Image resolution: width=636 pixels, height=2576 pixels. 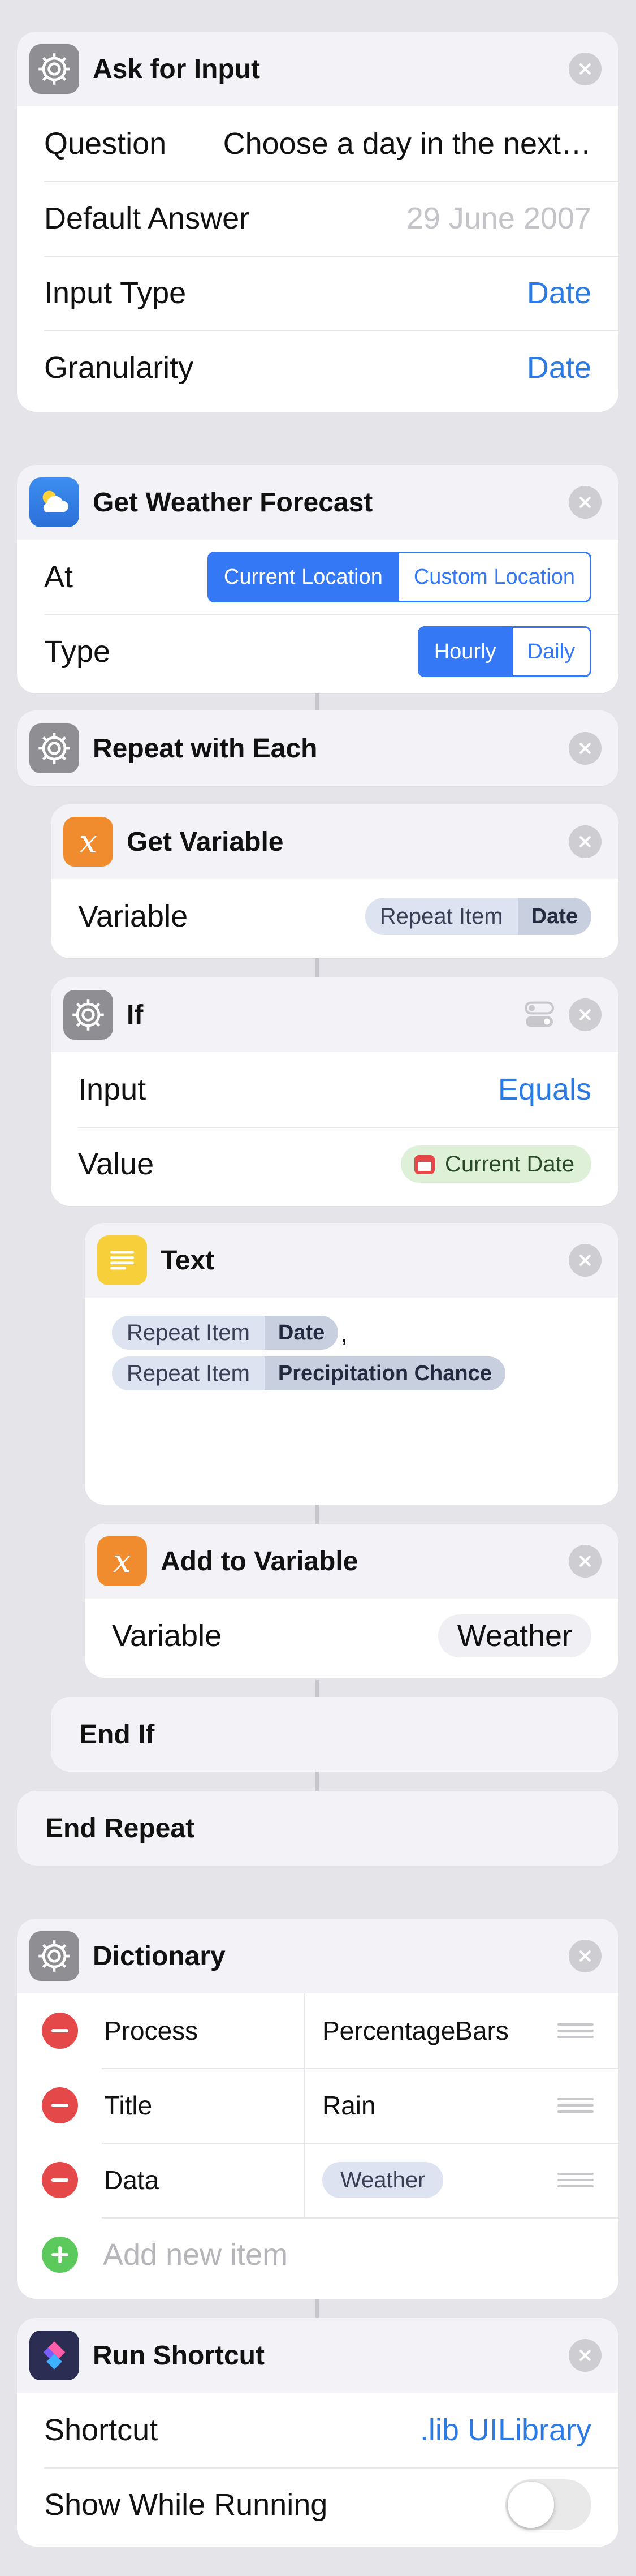 What do you see at coordinates (167, 1636) in the screenshot?
I see `row-label: Variable` at bounding box center [167, 1636].